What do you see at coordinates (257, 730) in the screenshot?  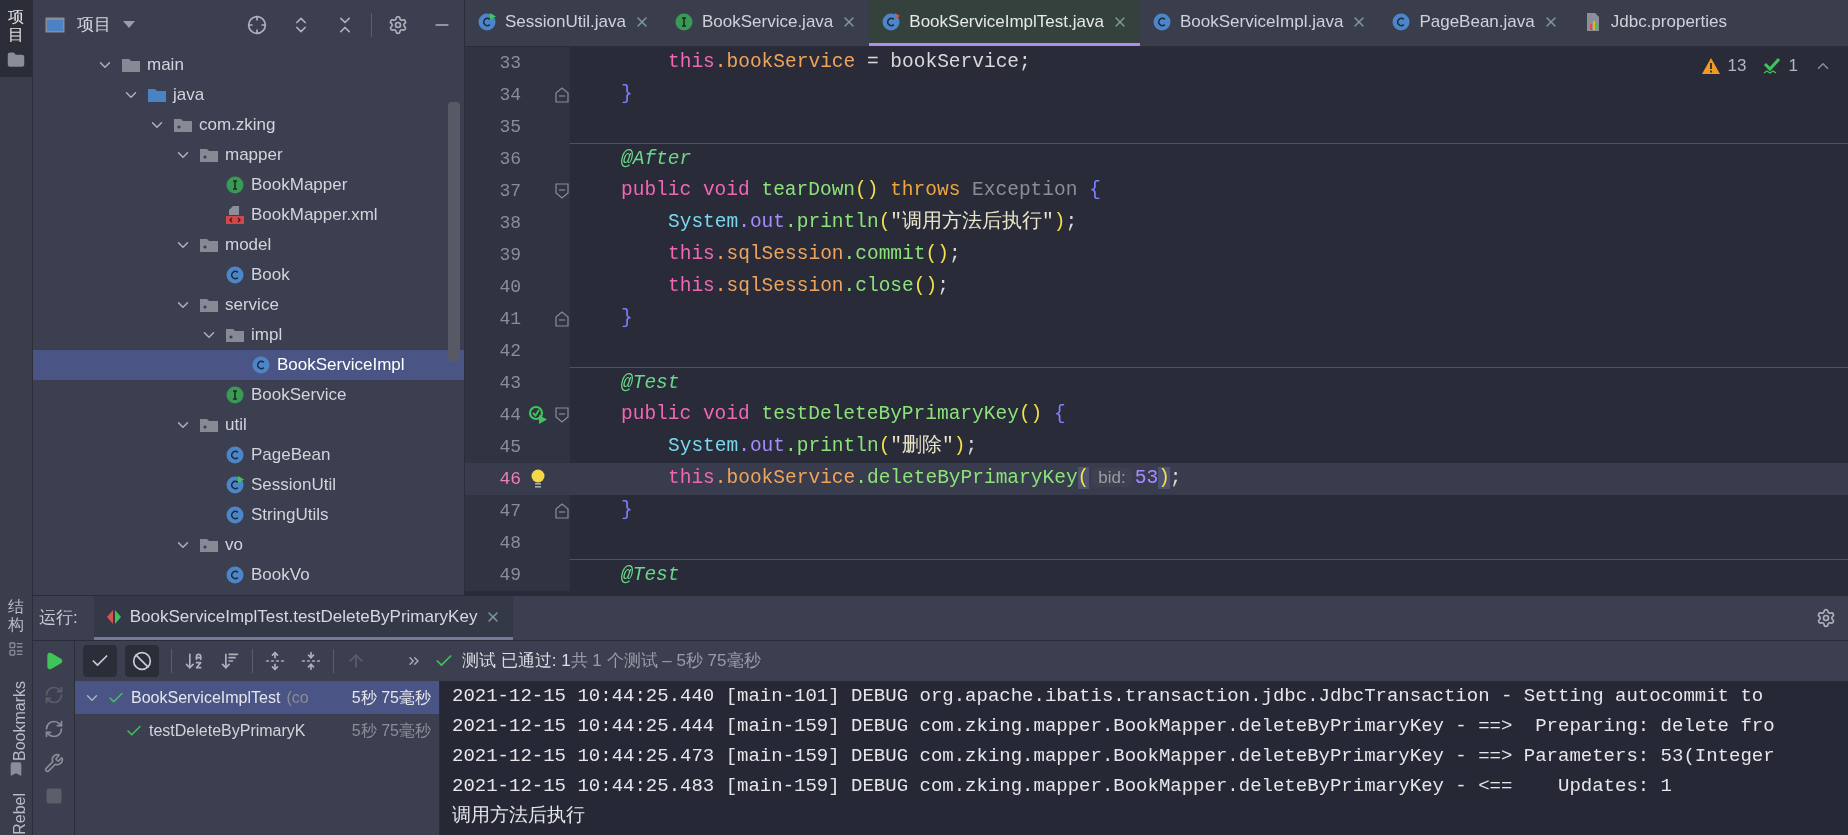 I see `test-item: testDeleteByPrimaryK 5秒 75毫秒` at bounding box center [257, 730].